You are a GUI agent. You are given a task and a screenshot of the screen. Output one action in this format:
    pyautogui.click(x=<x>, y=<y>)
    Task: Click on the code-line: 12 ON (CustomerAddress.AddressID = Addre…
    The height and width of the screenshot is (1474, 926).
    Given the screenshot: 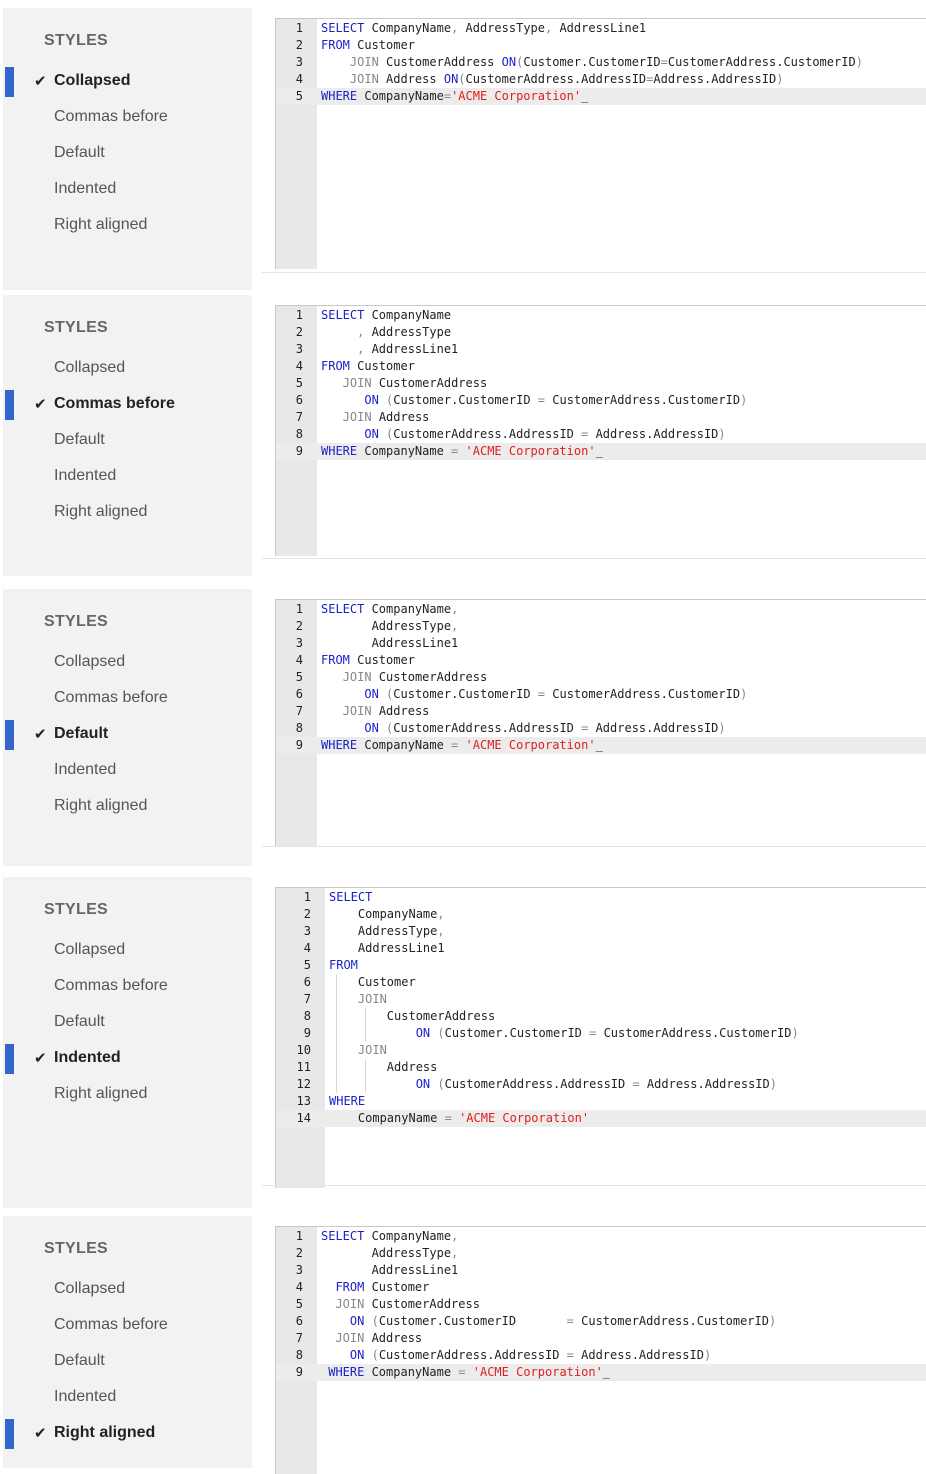 What is the action you would take?
    pyautogui.click(x=601, y=1084)
    